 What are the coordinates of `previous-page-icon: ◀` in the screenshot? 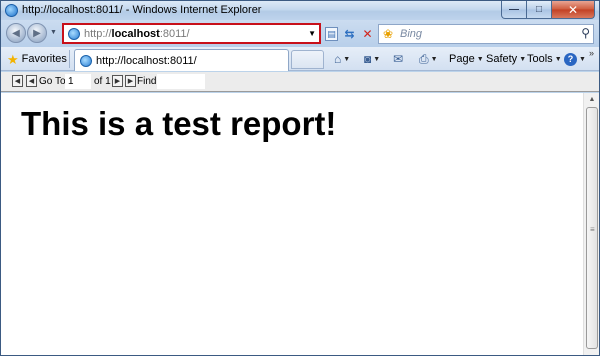 It's located at (31, 81).